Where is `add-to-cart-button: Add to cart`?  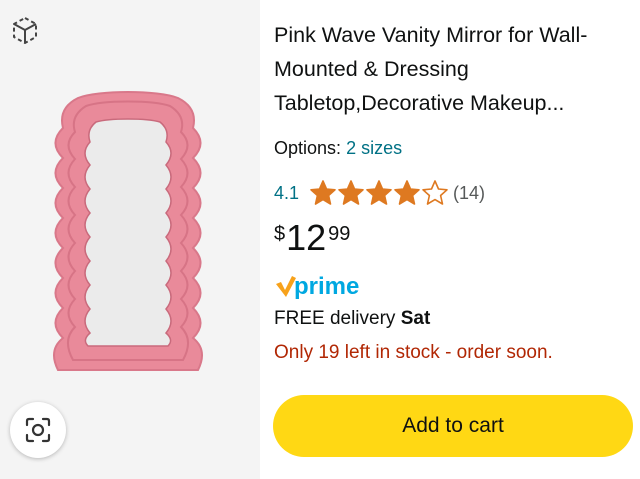 add-to-cart-button: Add to cart is located at coordinates (453, 426).